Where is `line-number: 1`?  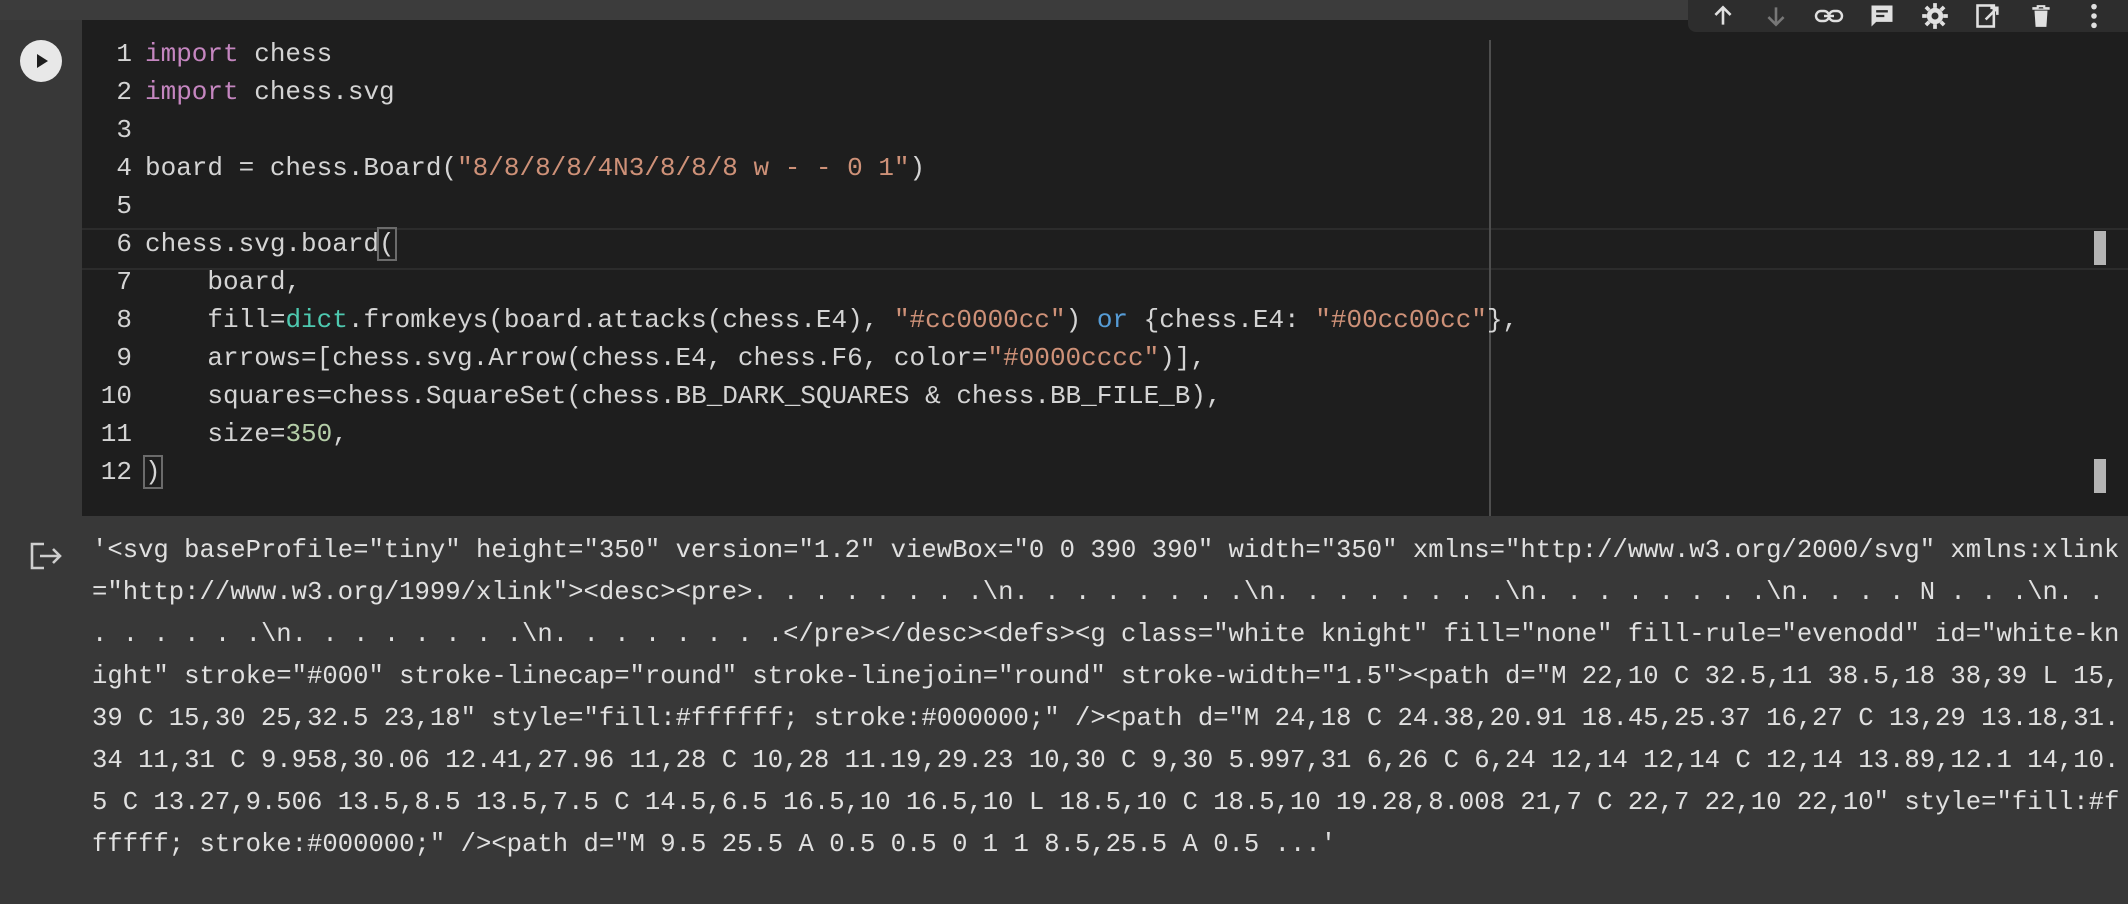
line-number: 1 is located at coordinates (124, 54).